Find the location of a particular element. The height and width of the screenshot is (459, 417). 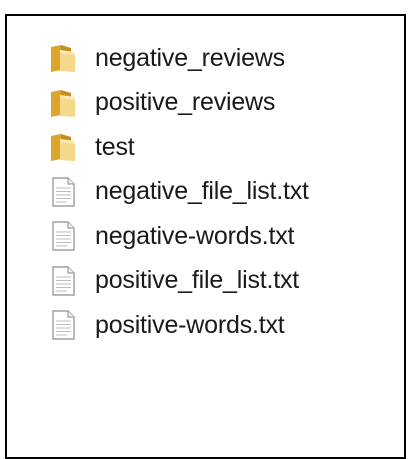

item-name: negative_reviews is located at coordinates (190, 57).